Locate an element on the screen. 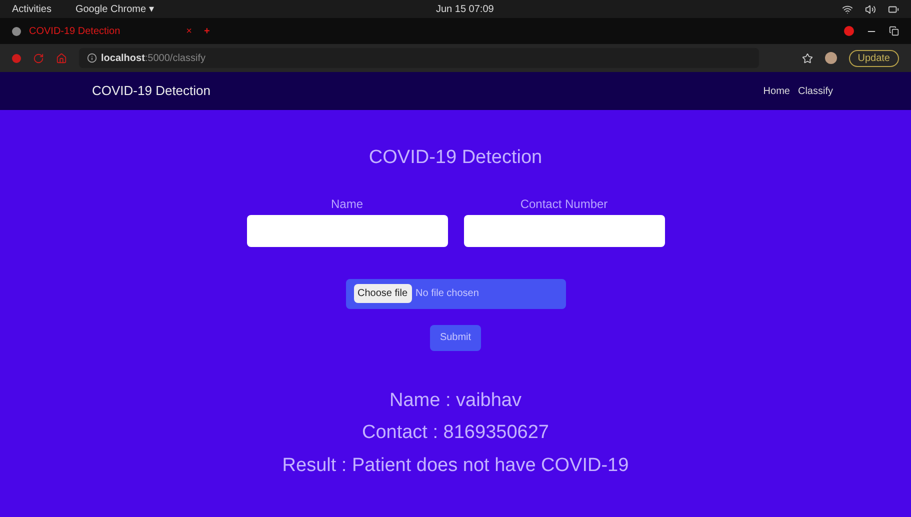 The width and height of the screenshot is (911, 517). record-icon is located at coordinates (849, 31).